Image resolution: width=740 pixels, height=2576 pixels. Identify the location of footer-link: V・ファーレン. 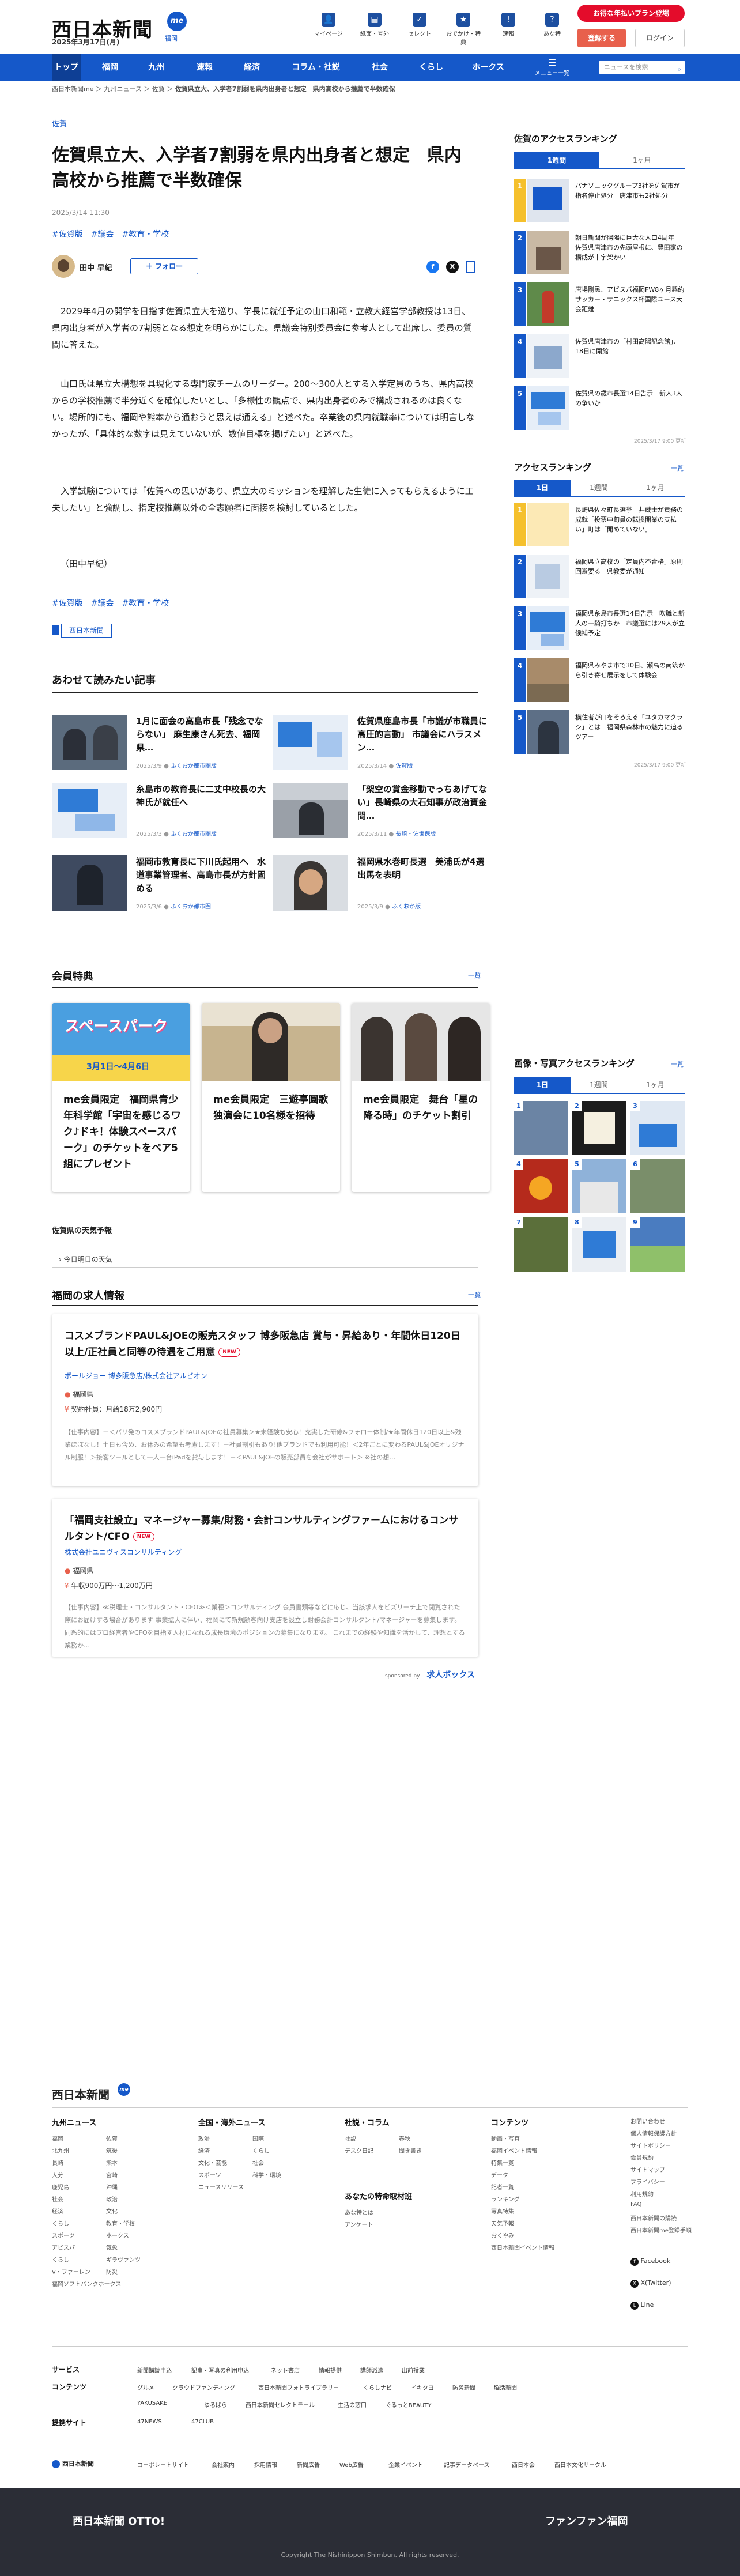
(71, 2271).